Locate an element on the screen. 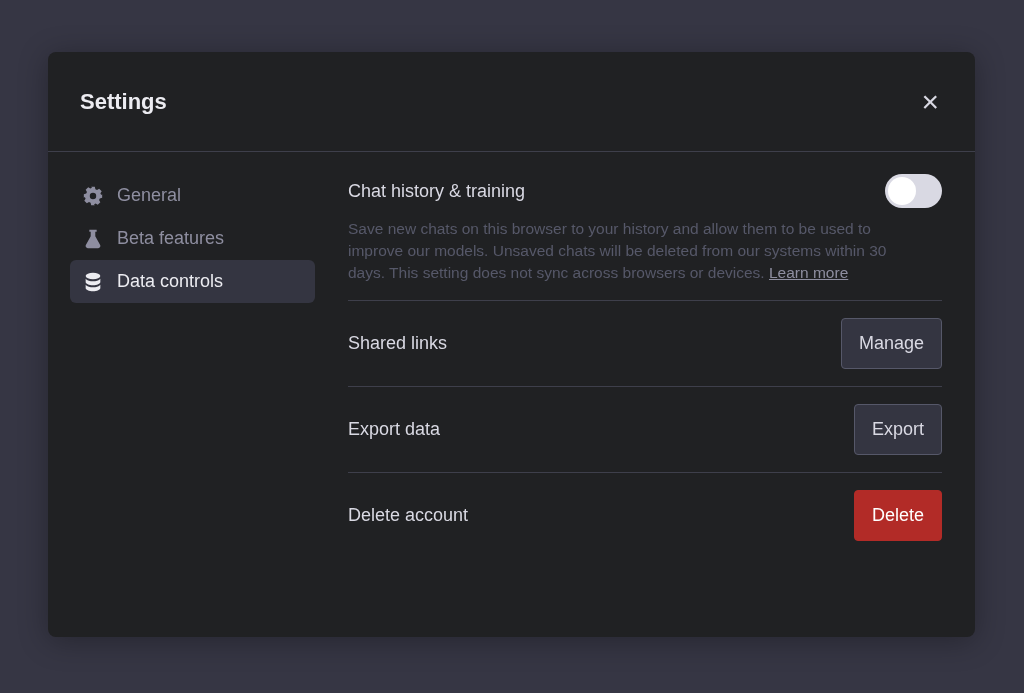 The image size is (1024, 693). setting-label: Shared links is located at coordinates (398, 343).